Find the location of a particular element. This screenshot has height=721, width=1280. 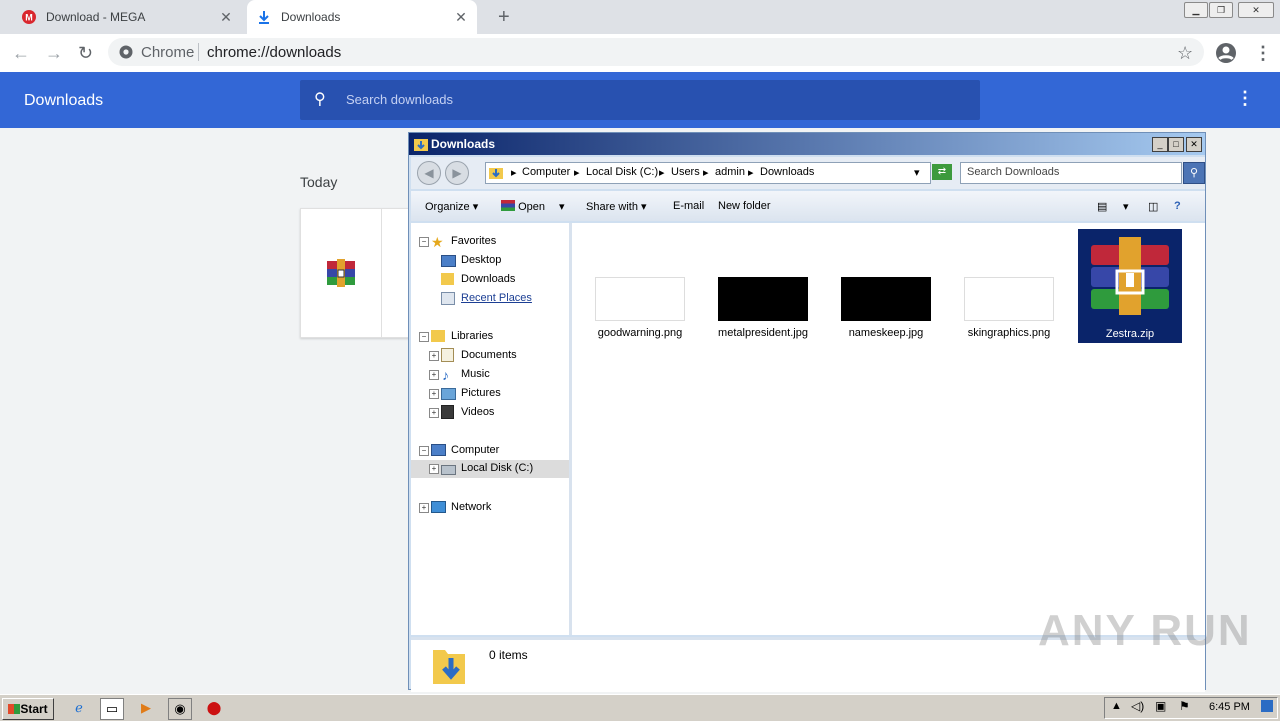

email-button: E-mail is located at coordinates (688, 206).